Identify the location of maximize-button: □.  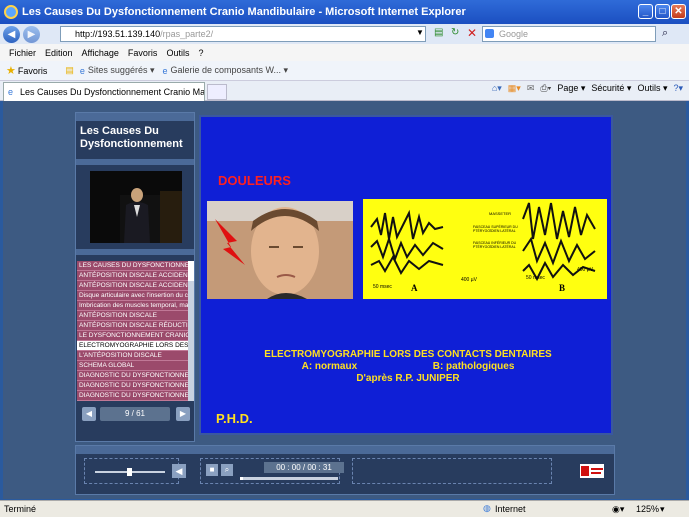
(662, 11).